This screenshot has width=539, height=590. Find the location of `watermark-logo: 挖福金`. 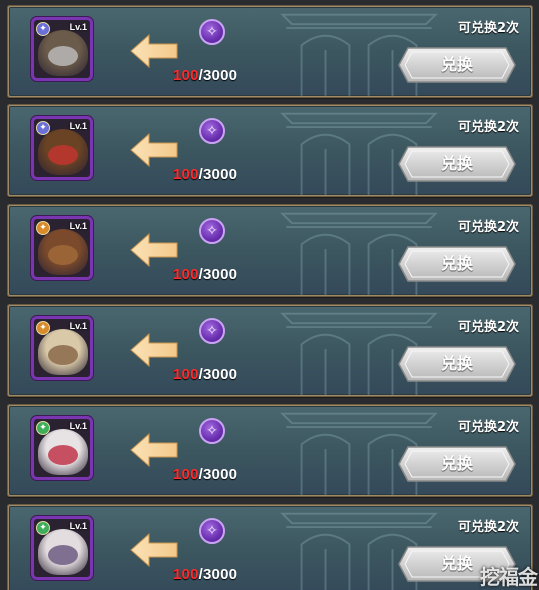

watermark-logo: 挖福金 is located at coordinates (509, 577).